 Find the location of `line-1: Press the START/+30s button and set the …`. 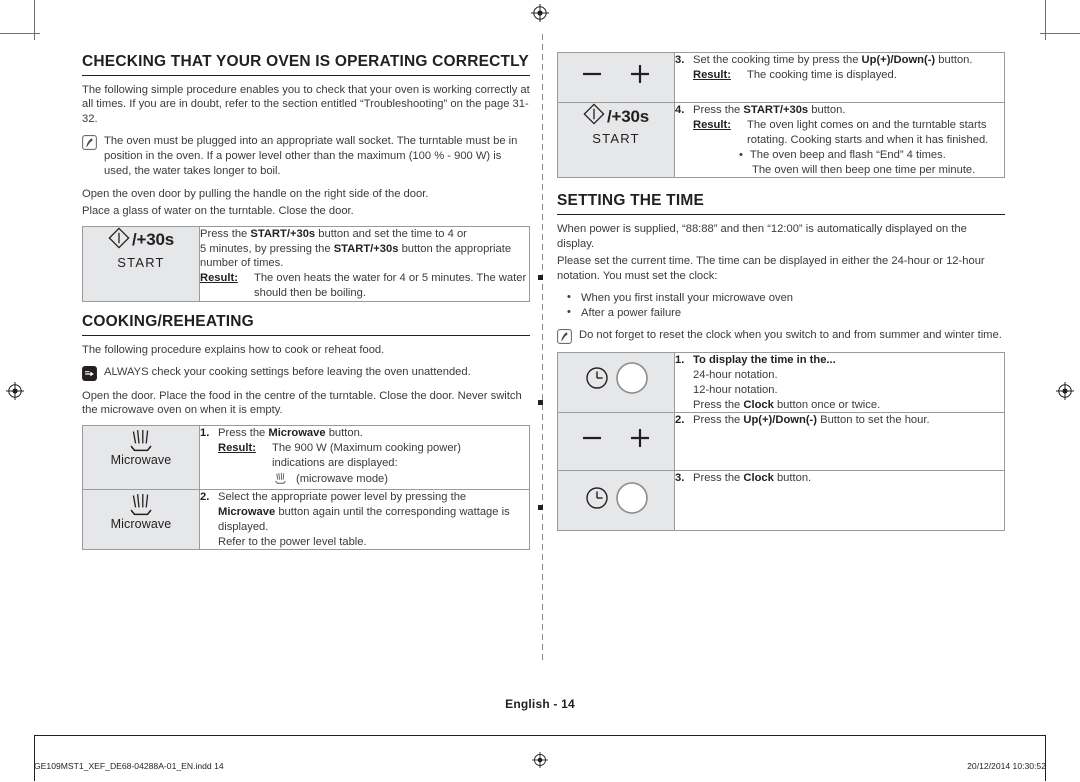

line-1: Press the START/+30s button and set the … is located at coordinates (364, 234).